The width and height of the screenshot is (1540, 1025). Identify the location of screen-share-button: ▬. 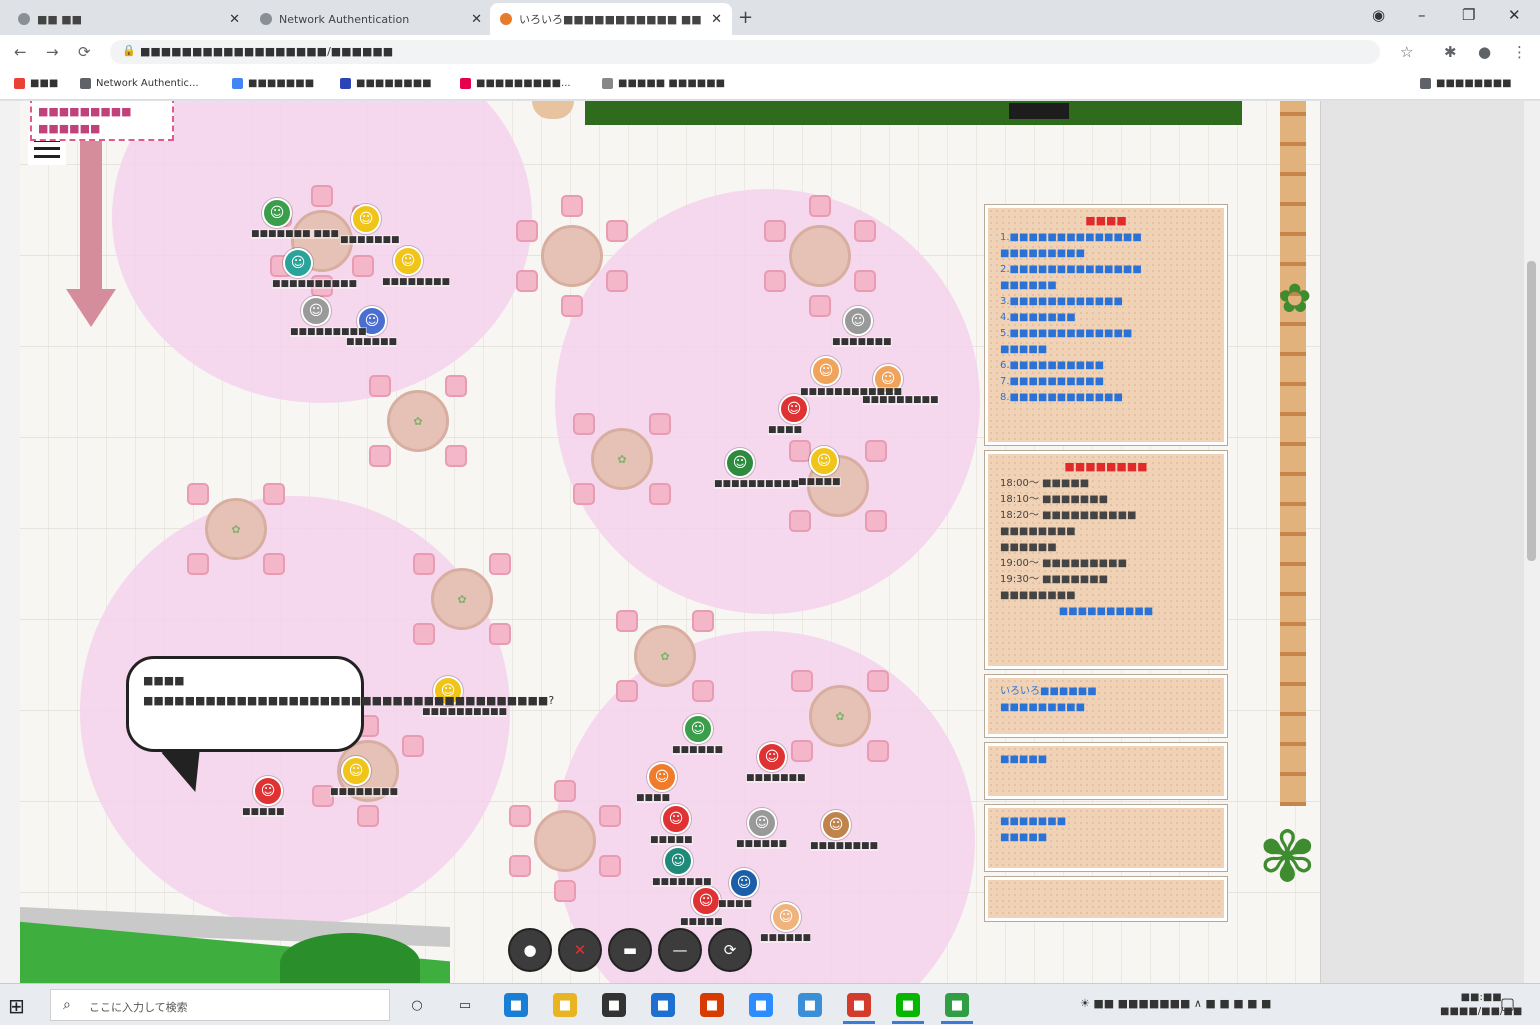
(630, 950).